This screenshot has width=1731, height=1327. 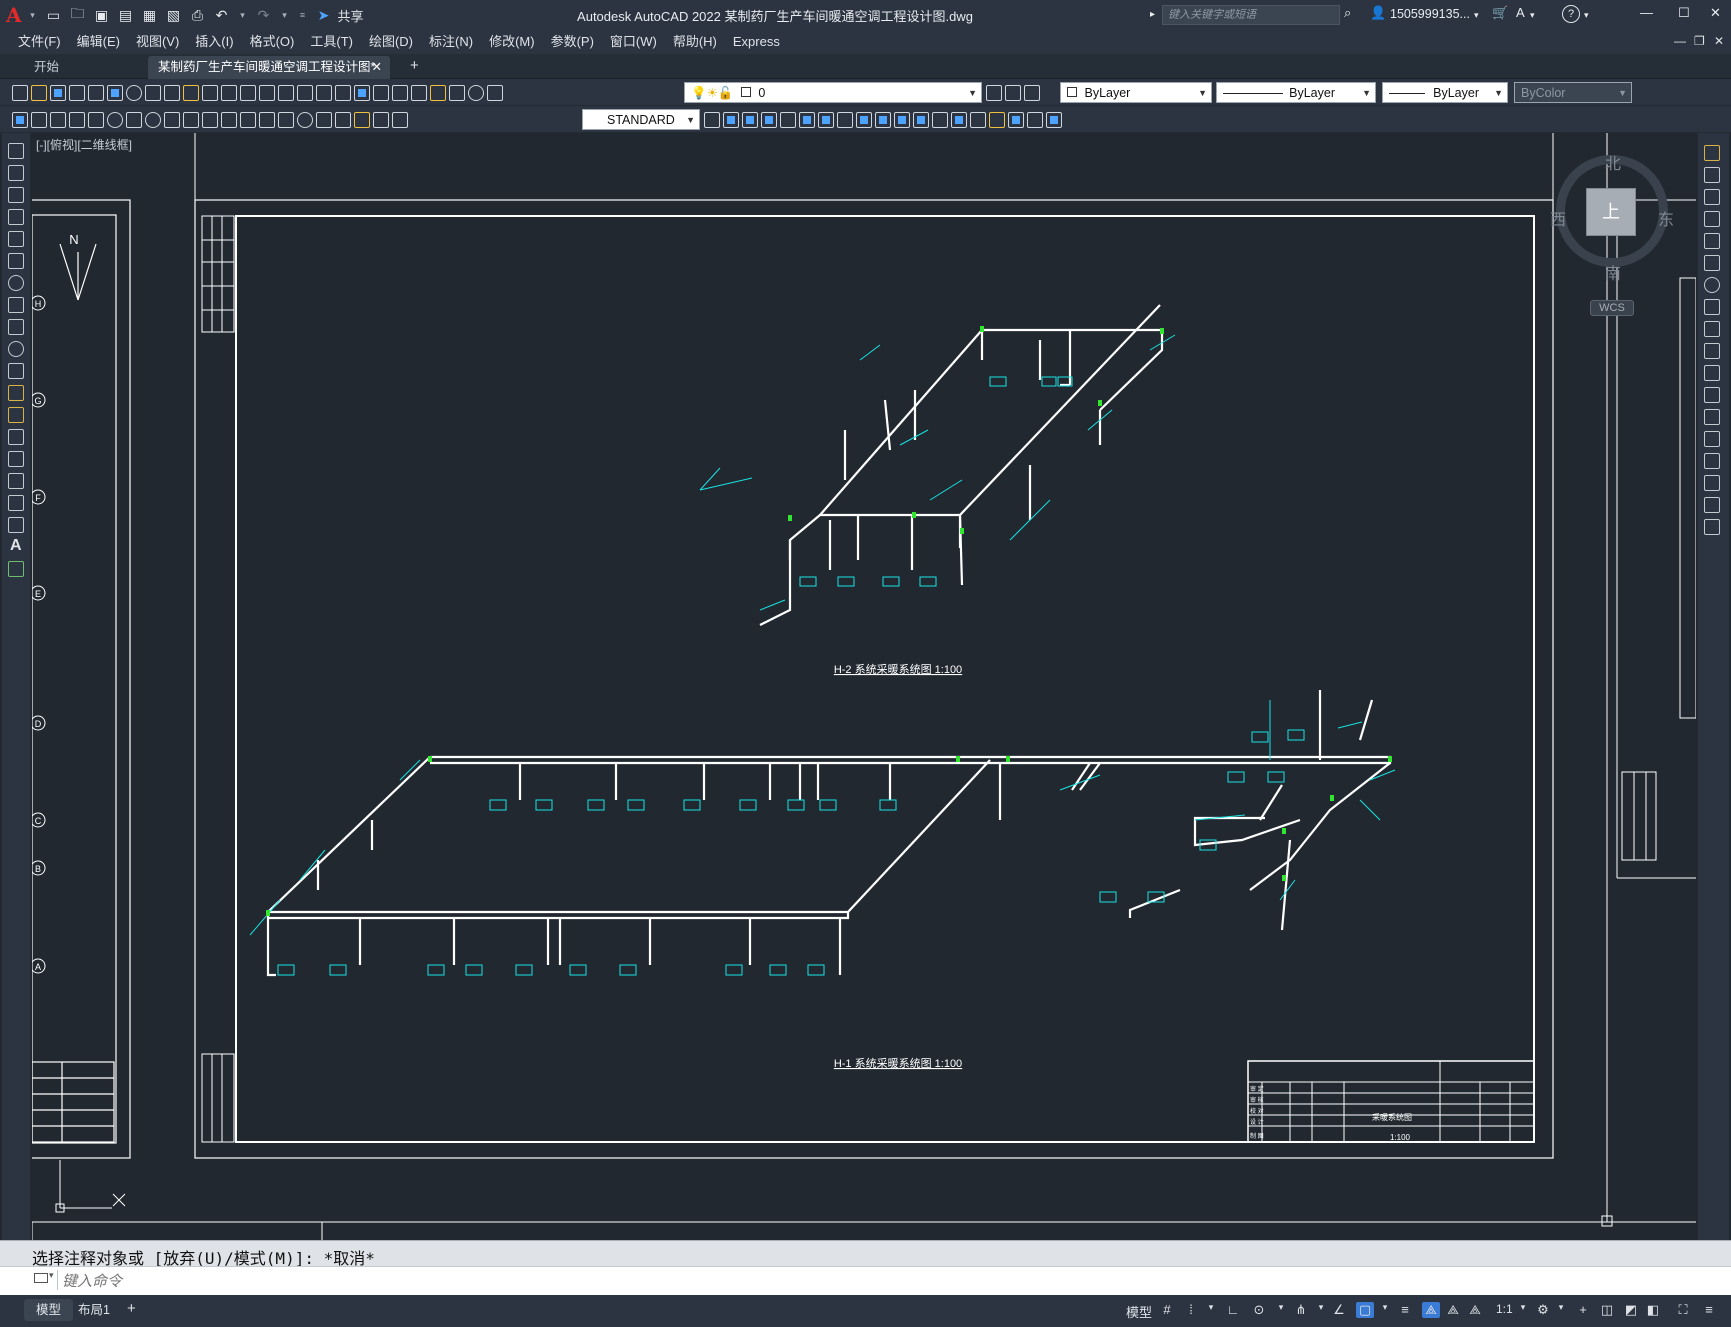 I want to click on menu-edit: 编辑(E), so click(x=98, y=42).